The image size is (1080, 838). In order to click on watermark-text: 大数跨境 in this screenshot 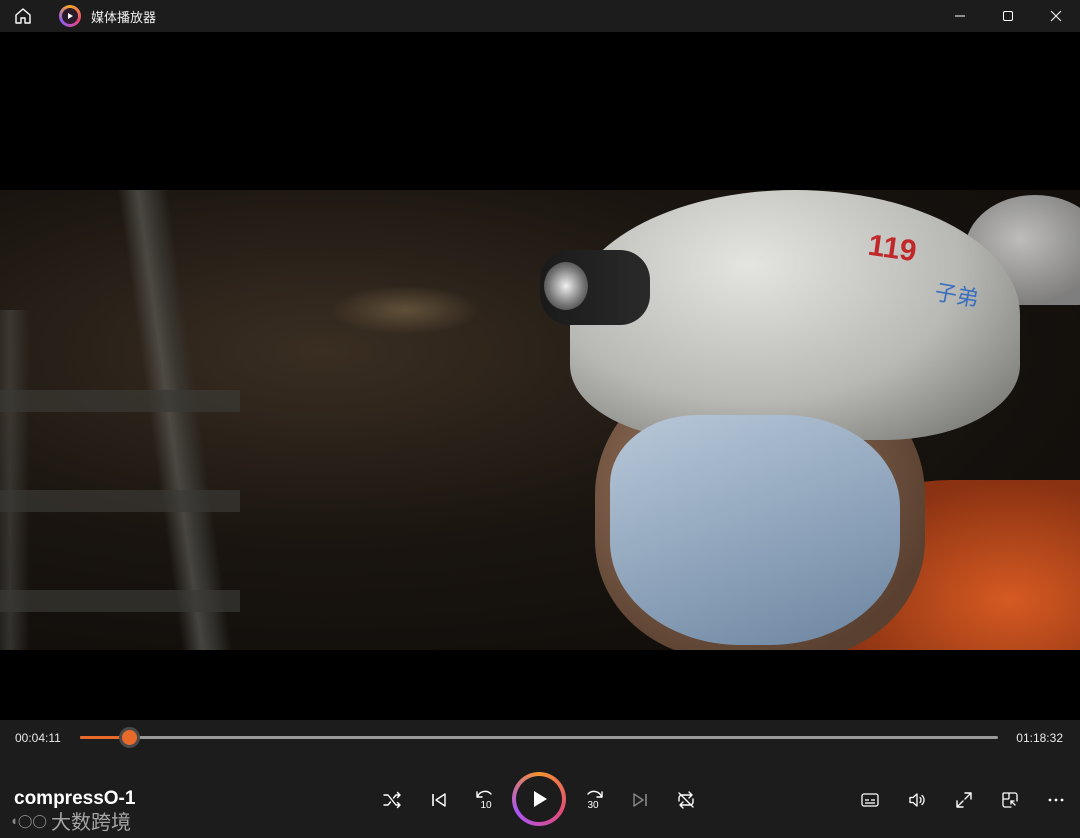, I will do `click(90, 823)`.